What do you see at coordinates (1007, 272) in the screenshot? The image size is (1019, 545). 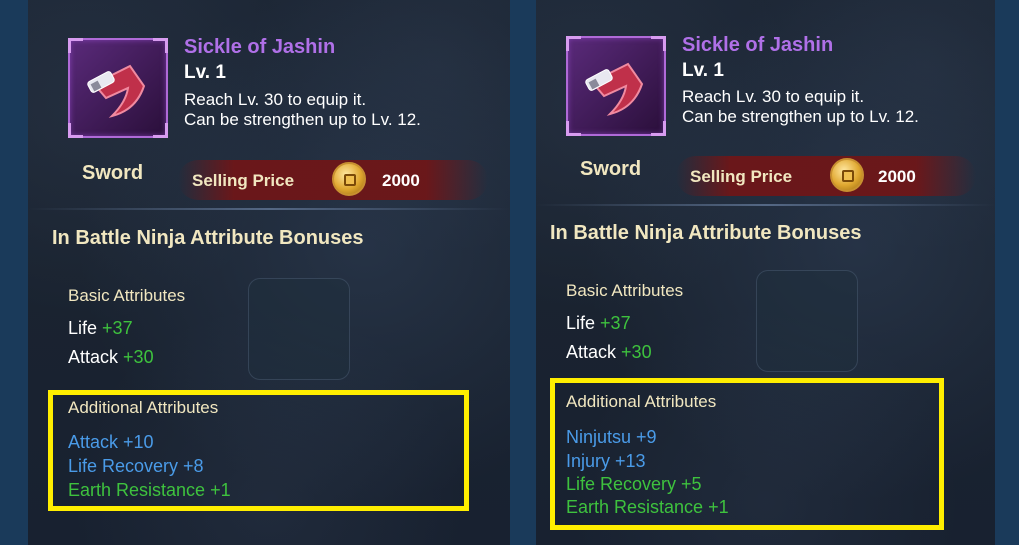 I see `right-gutter` at bounding box center [1007, 272].